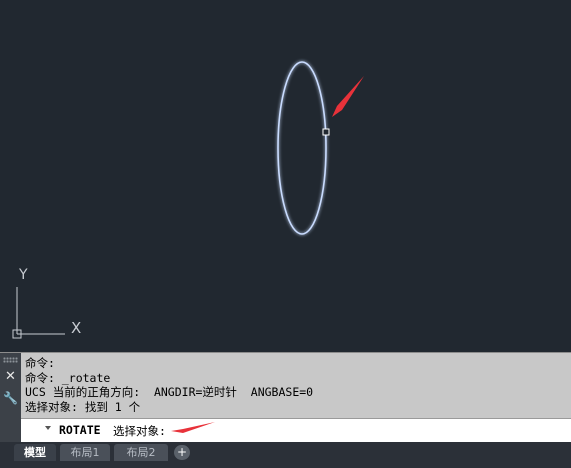  I want to click on wrench-icon: 🔧, so click(10, 398).